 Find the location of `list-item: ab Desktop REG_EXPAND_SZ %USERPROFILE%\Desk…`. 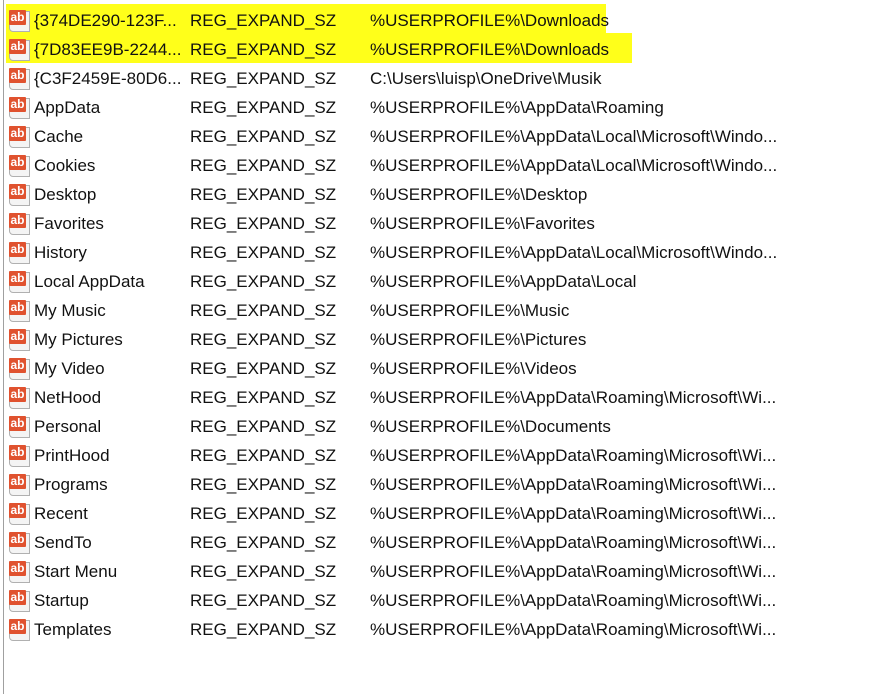

list-item: ab Desktop REG_EXPAND_SZ %USERPROFILE%\Desk… is located at coordinates (392, 194).